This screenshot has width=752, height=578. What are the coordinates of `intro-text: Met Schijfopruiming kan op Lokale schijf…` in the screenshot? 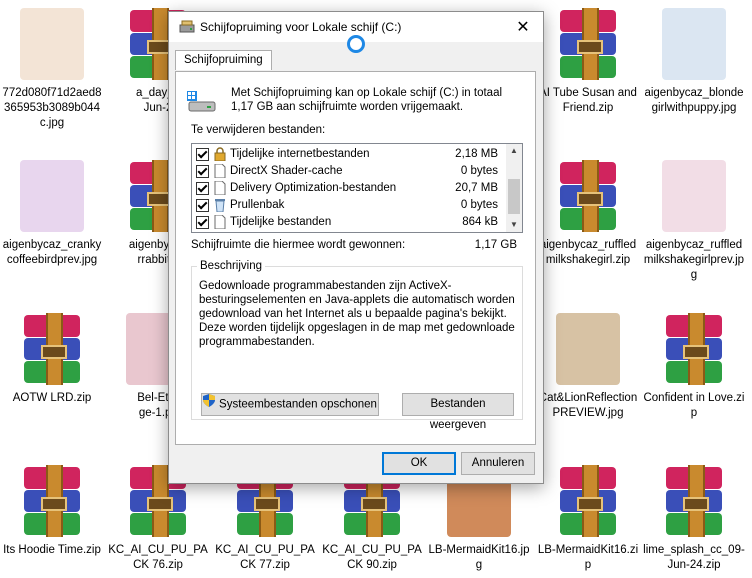 It's located at (367, 100).